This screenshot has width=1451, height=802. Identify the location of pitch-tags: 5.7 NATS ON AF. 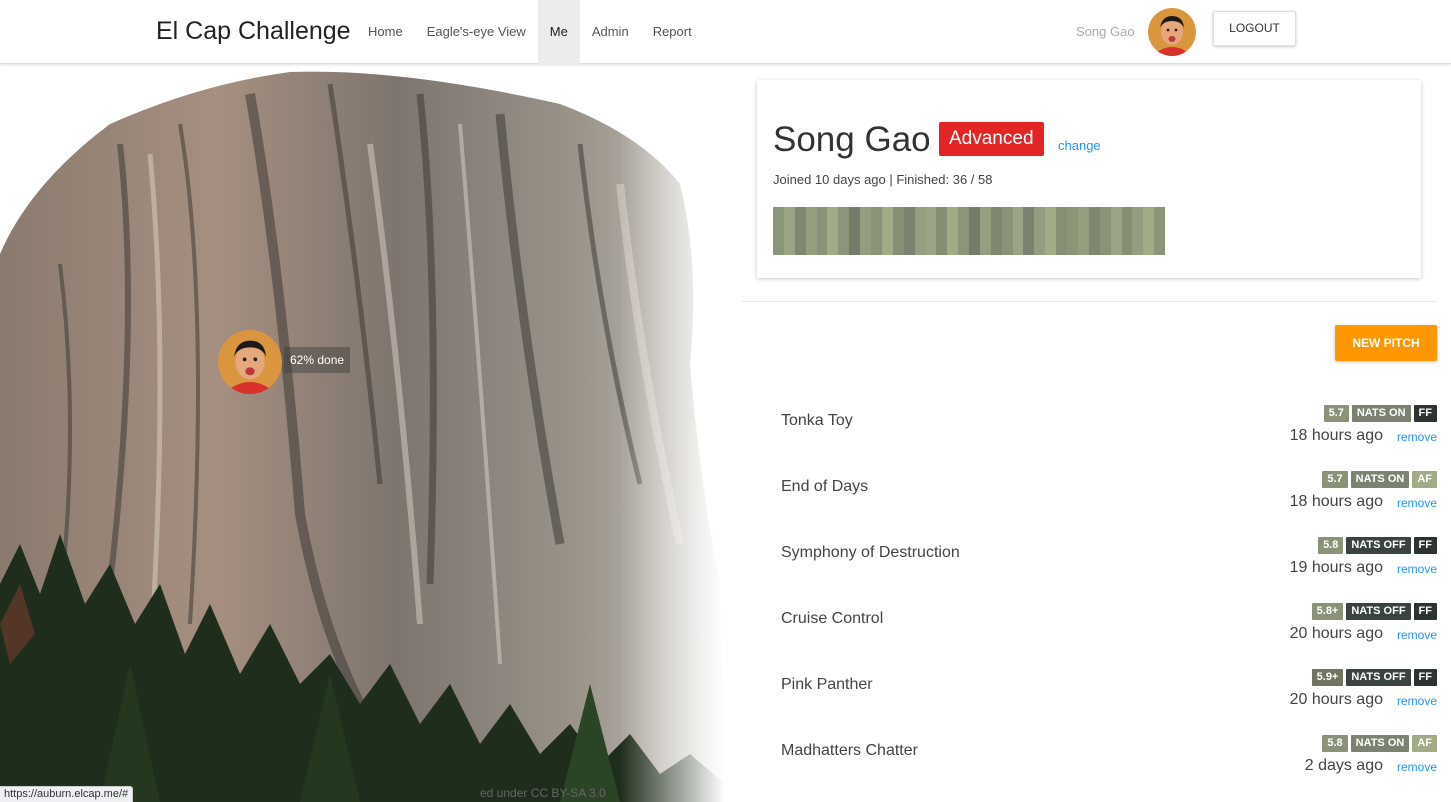
(1379, 479).